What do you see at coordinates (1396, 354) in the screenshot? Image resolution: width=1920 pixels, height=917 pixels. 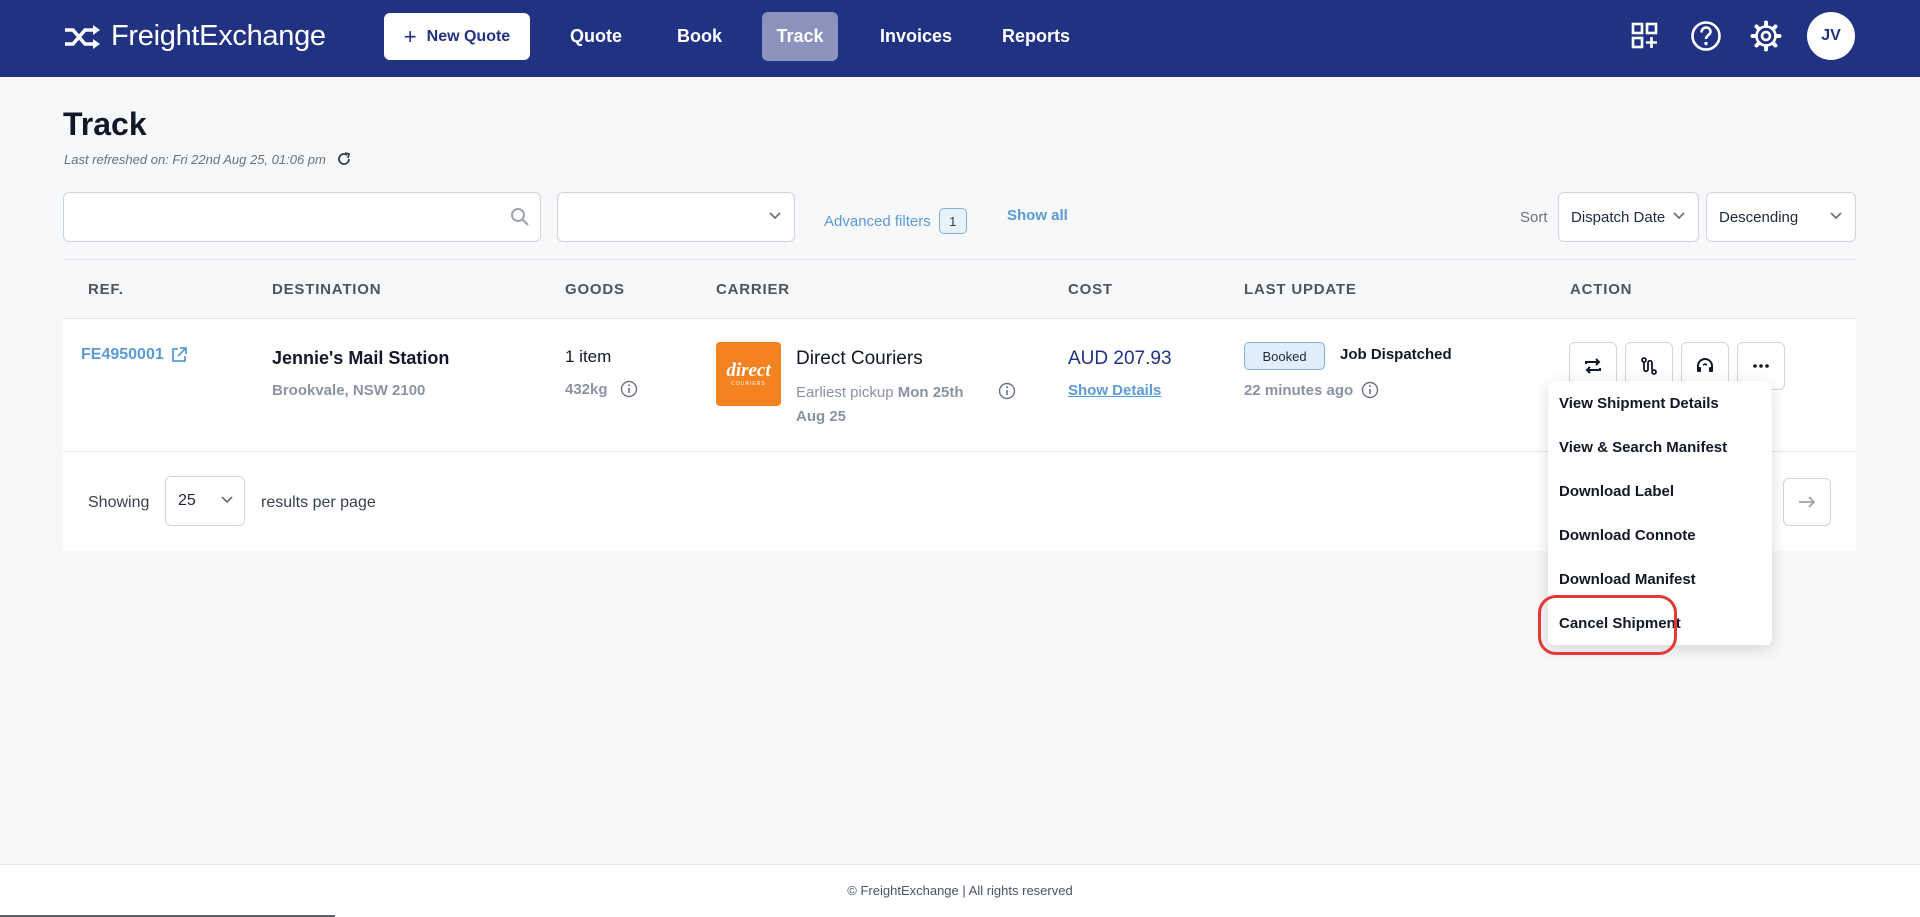 I see `status-text: Job Dispatched` at bounding box center [1396, 354].